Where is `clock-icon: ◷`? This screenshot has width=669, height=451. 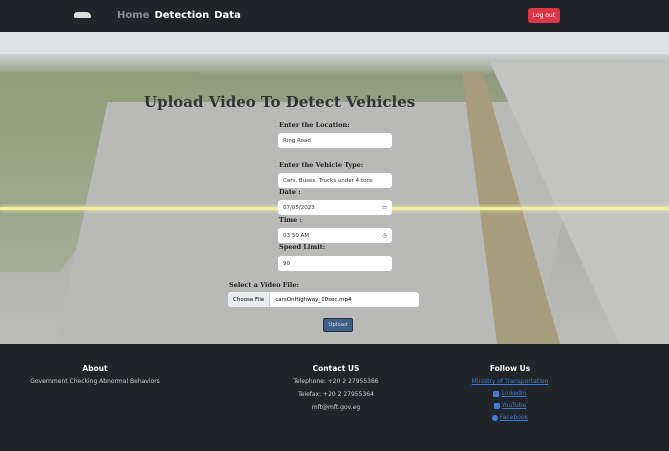
clock-icon: ◷ is located at coordinates (384, 236).